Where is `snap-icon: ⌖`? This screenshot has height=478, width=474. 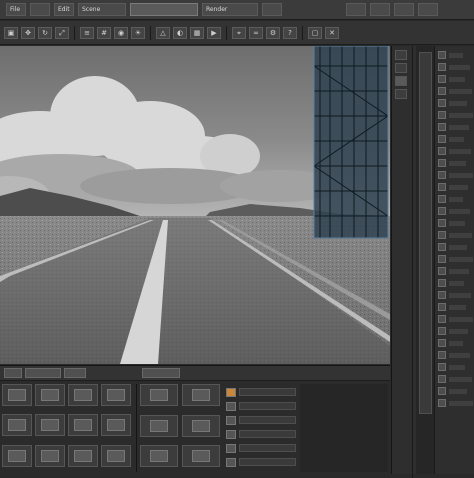
snap-icon: ⌖ is located at coordinates (239, 32).